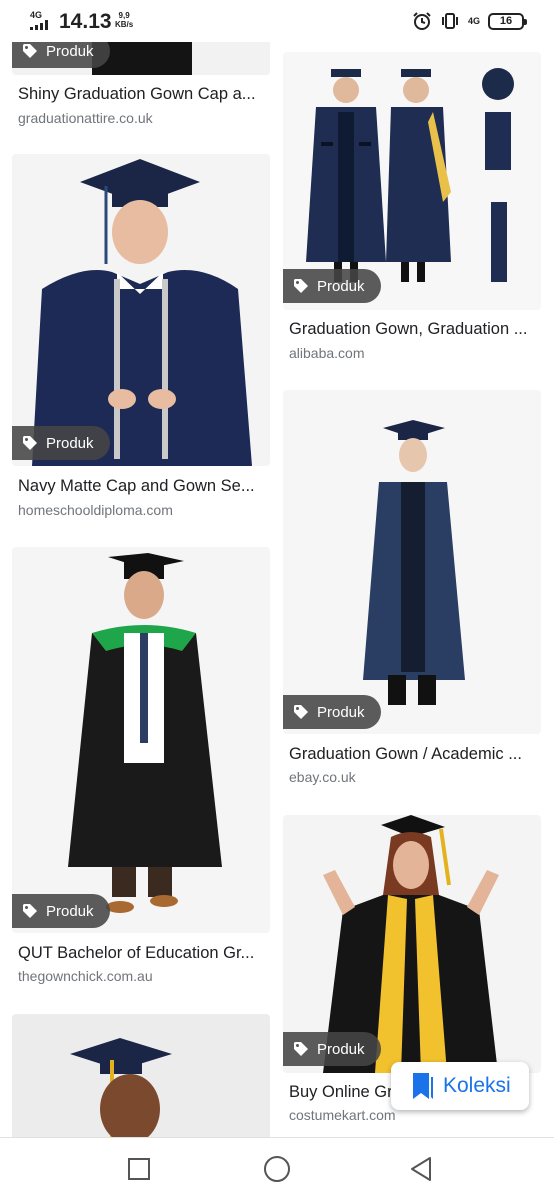  What do you see at coordinates (85, 118) in the screenshot?
I see `result-source: graduationattire.co.uk` at bounding box center [85, 118].